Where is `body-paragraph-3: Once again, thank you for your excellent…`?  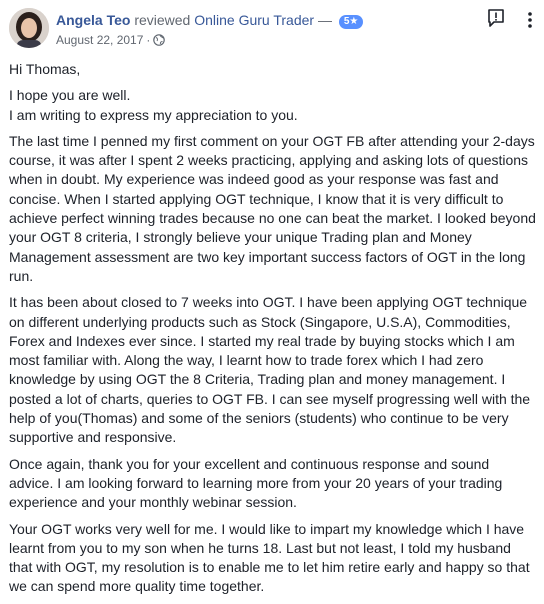
body-paragraph-3: Once again, thank you for your excellent… is located at coordinates (256, 483).